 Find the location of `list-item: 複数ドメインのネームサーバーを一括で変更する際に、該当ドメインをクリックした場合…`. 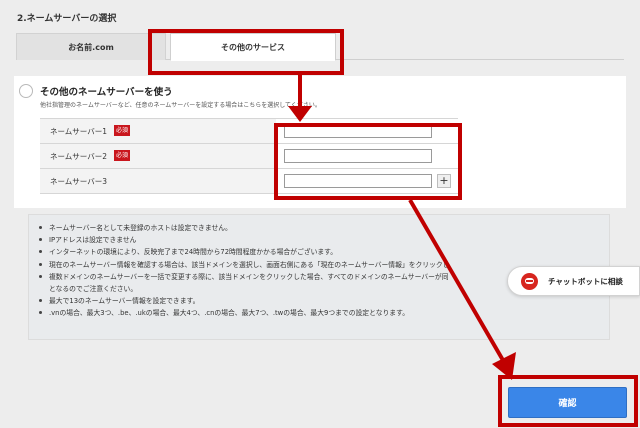

list-item: 複数ドメインのネームサーバーを一括で変更する際に、該当ドメインをクリックした場合… is located at coordinates (244, 277).